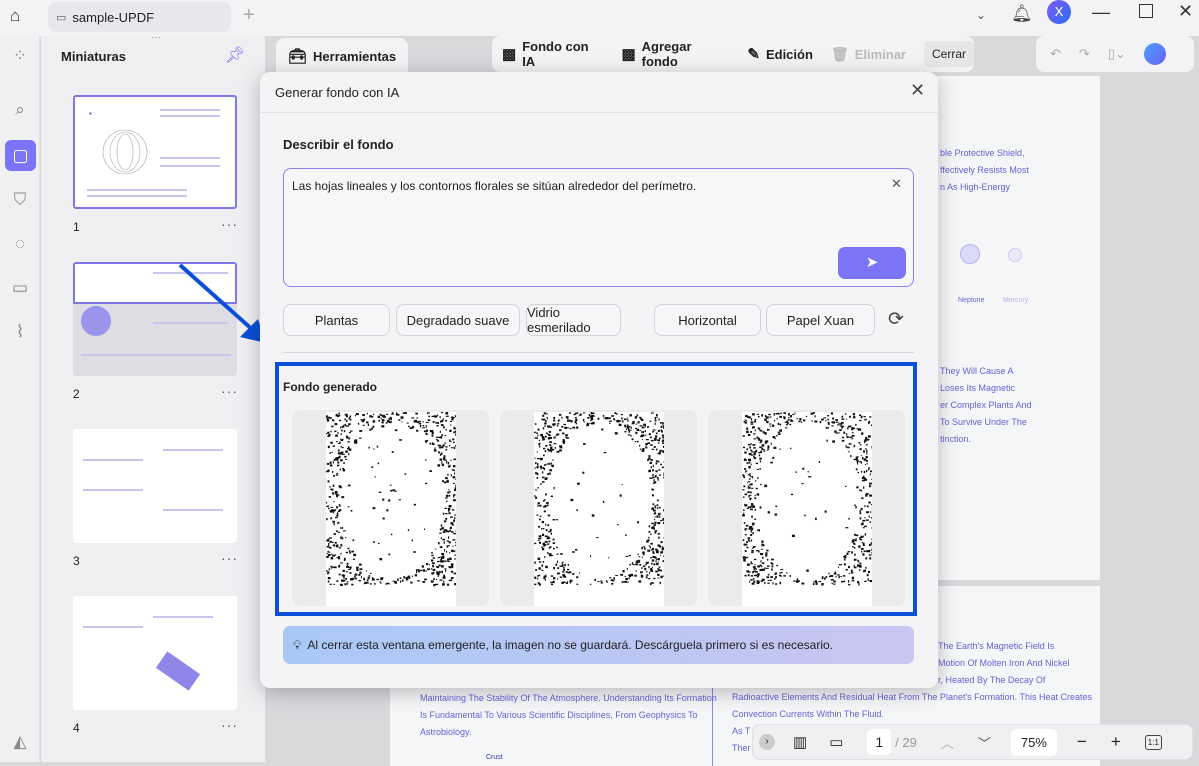 The image size is (1199, 766). I want to click on thumbnails-icon: ▢, so click(20, 155).